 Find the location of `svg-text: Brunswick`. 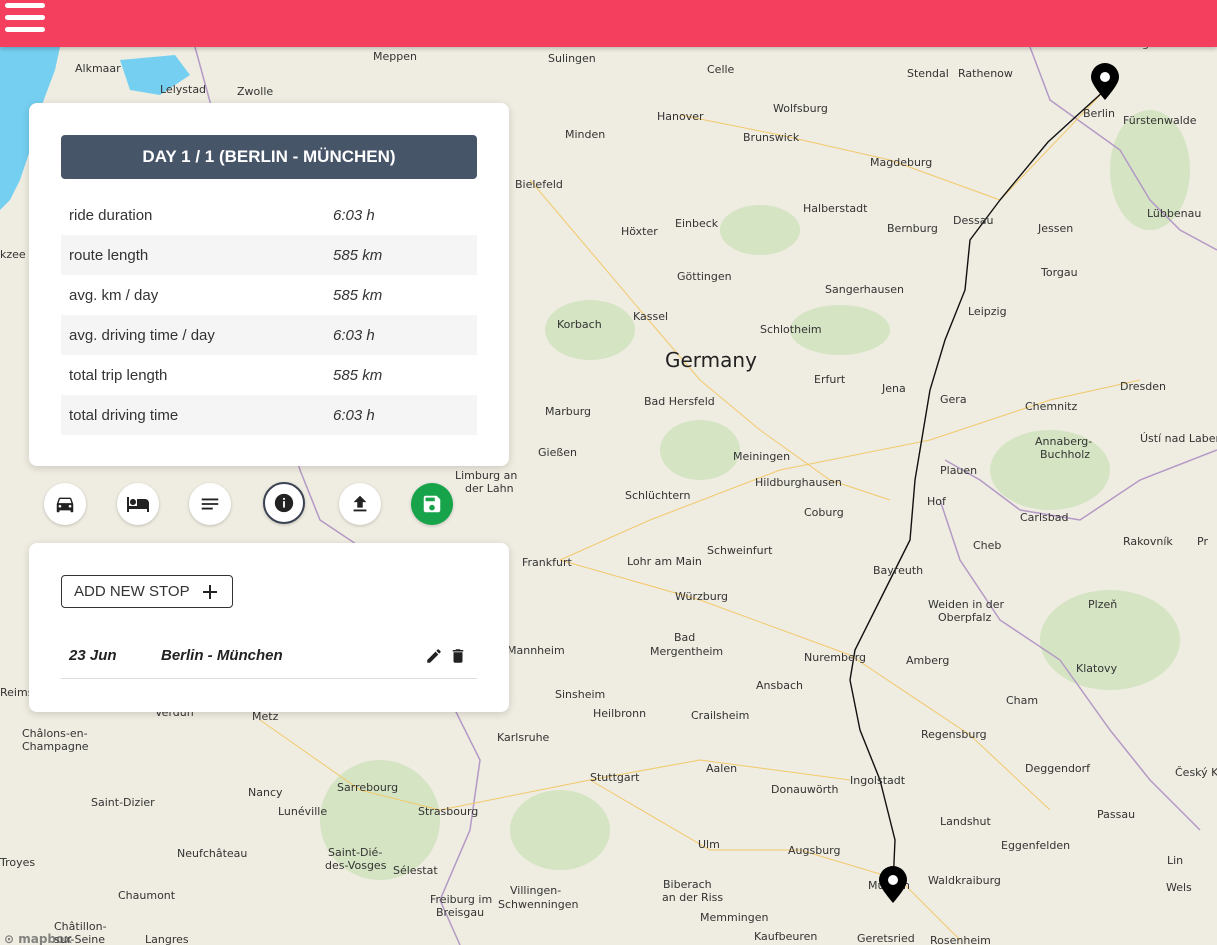

svg-text: Brunswick is located at coordinates (771, 137).